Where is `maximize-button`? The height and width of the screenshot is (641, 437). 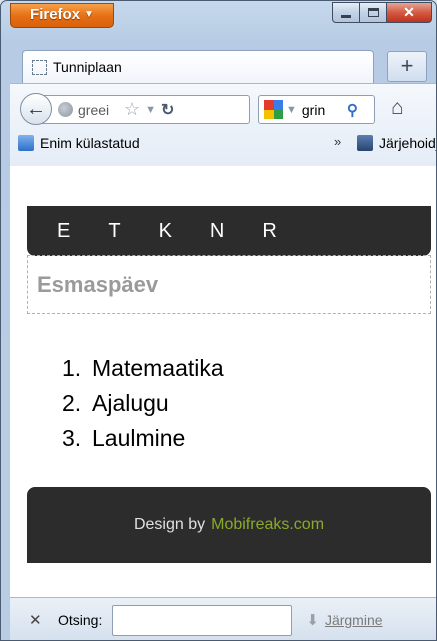 maximize-button is located at coordinates (373, 12).